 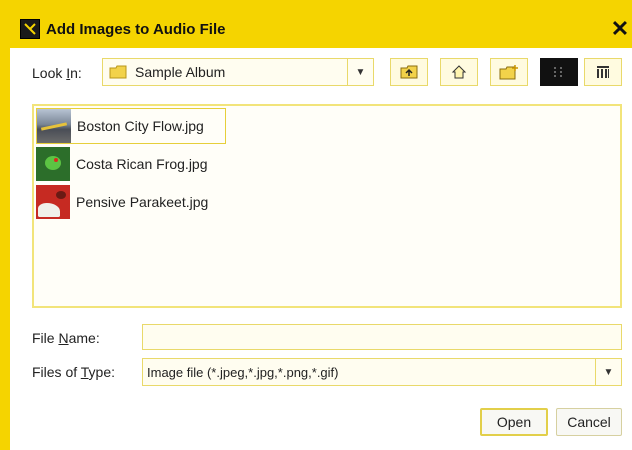 I want to click on frog-thumbnail, so click(x=53, y=164).